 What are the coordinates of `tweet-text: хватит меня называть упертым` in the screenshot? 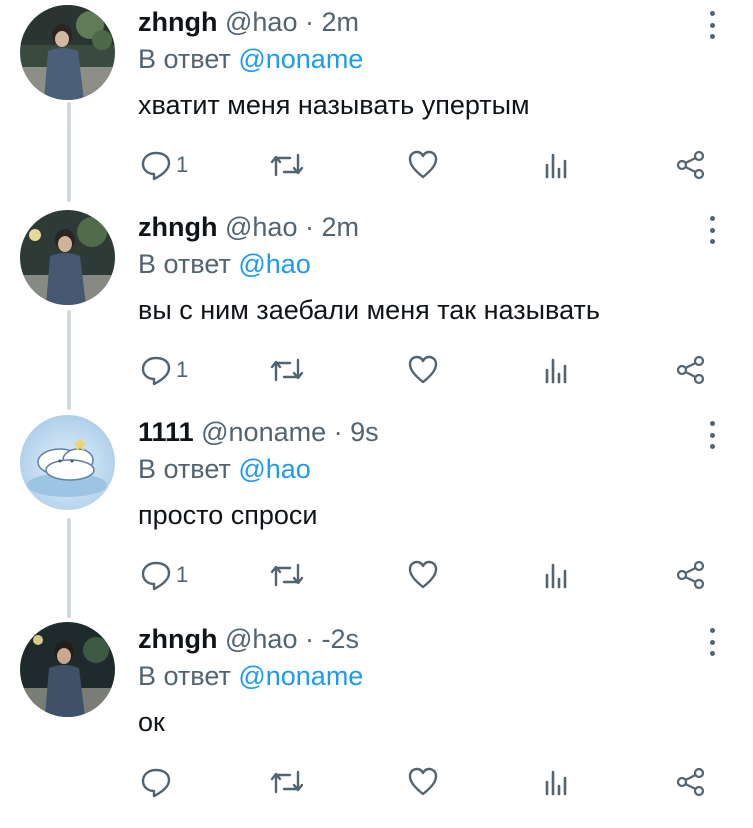 It's located at (334, 105).